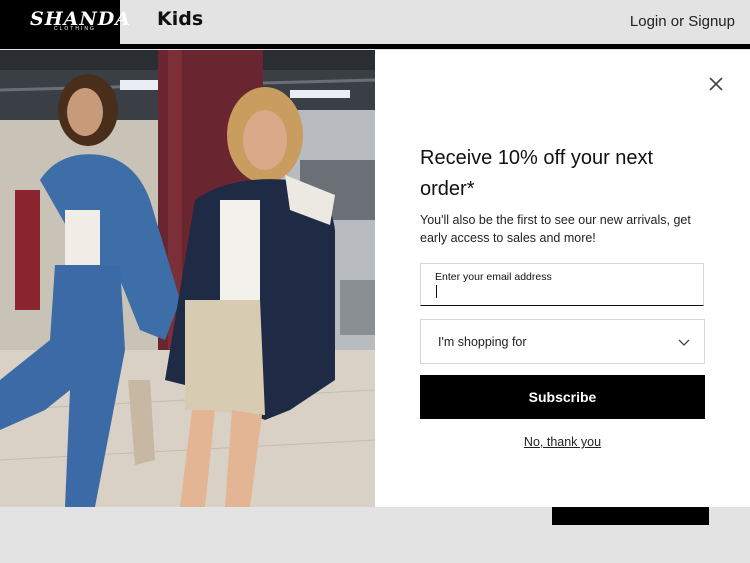 Image resolution: width=750 pixels, height=563 pixels. Describe the element at coordinates (537, 173) in the screenshot. I see `popup-headline: Receive 10% off your next order*` at that location.